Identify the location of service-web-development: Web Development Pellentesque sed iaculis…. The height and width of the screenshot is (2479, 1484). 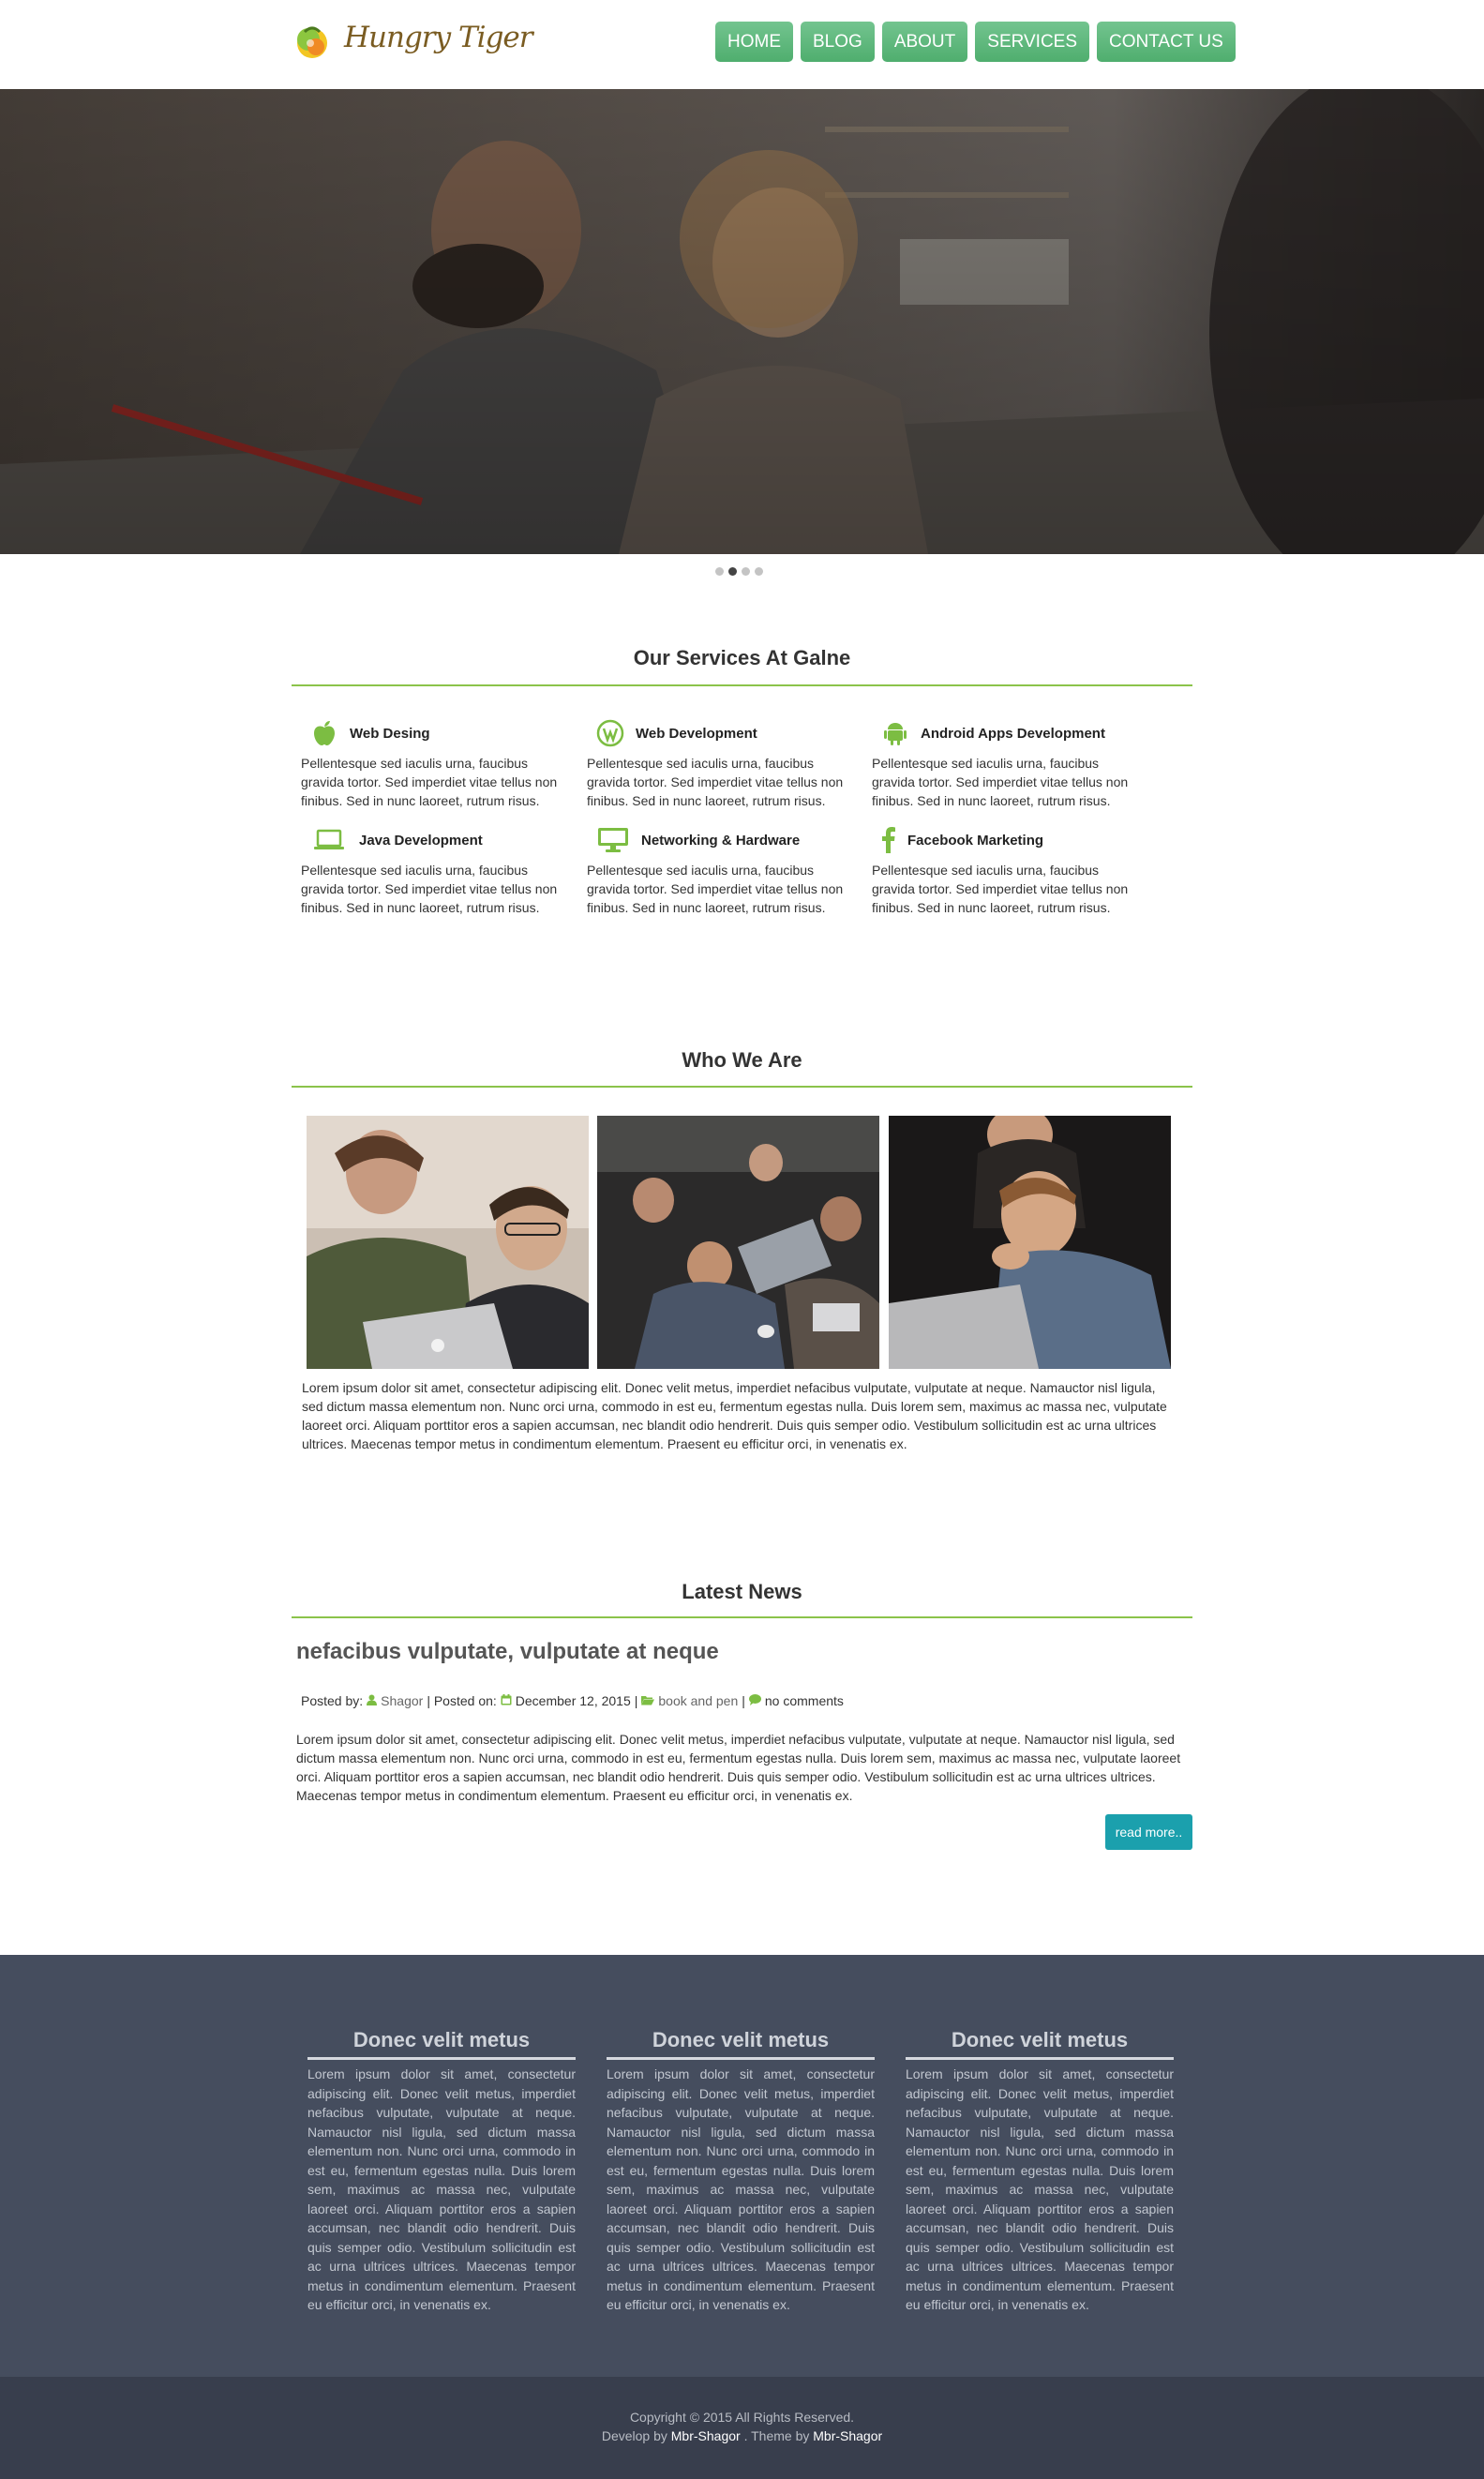
(718, 763).